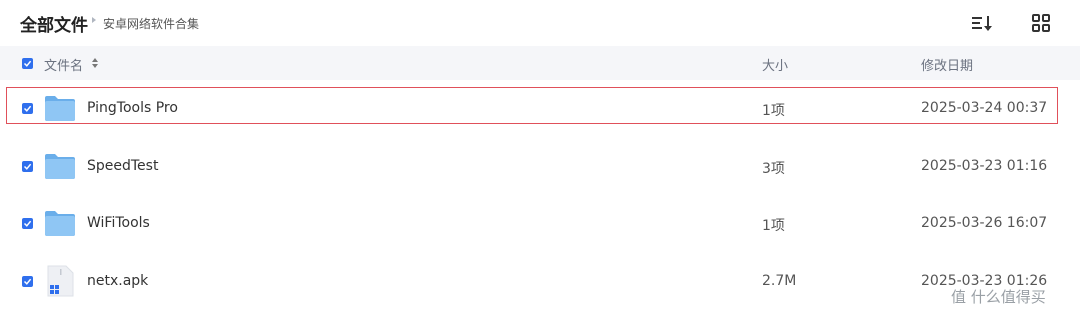  What do you see at coordinates (540, 63) in the screenshot?
I see `table-header: 文件名 大小 修改日期` at bounding box center [540, 63].